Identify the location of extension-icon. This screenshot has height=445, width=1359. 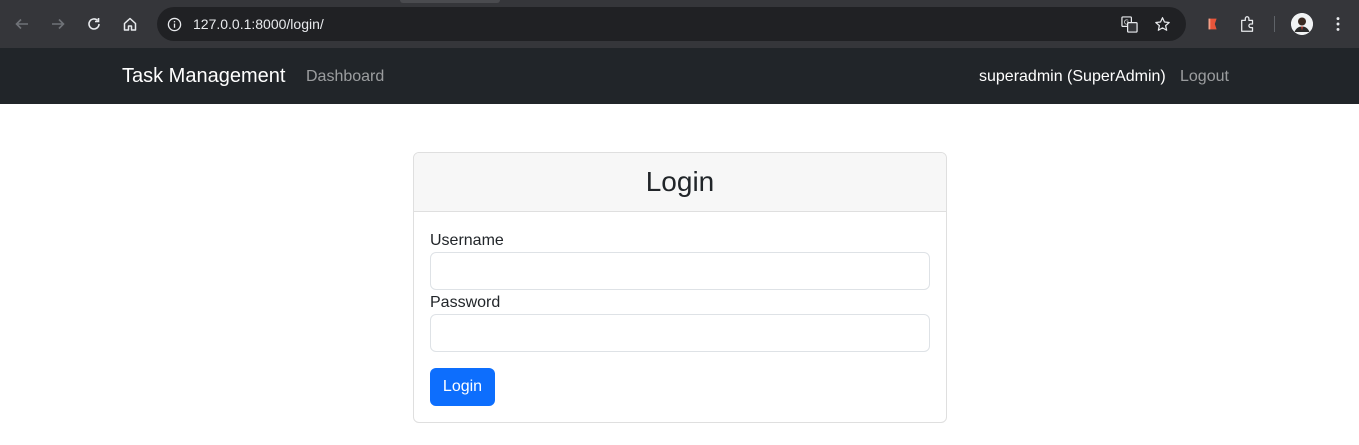
(1213, 24).